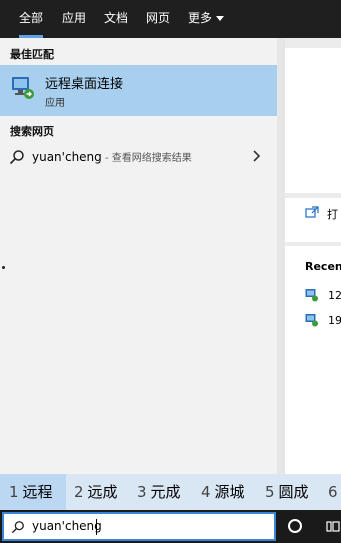 Image resolution: width=341 pixels, height=543 pixels. I want to click on tab-documents: 文档, so click(116, 19).